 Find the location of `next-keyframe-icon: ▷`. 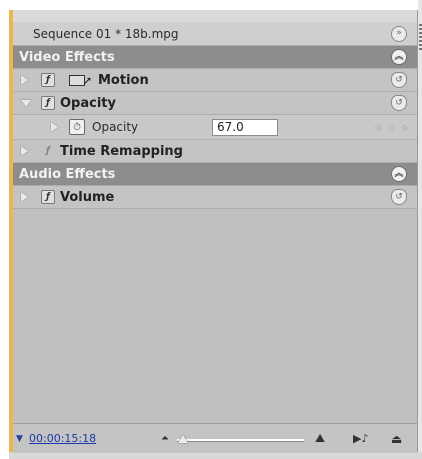

next-keyframe-icon: ▷ is located at coordinates (406, 127).